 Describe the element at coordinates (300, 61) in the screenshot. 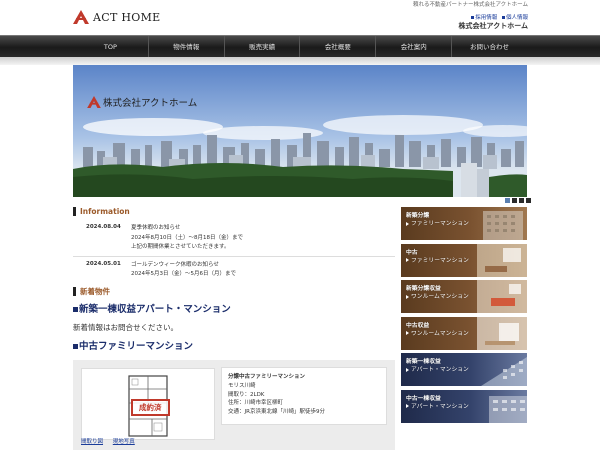

I see `nav-shadow` at that location.